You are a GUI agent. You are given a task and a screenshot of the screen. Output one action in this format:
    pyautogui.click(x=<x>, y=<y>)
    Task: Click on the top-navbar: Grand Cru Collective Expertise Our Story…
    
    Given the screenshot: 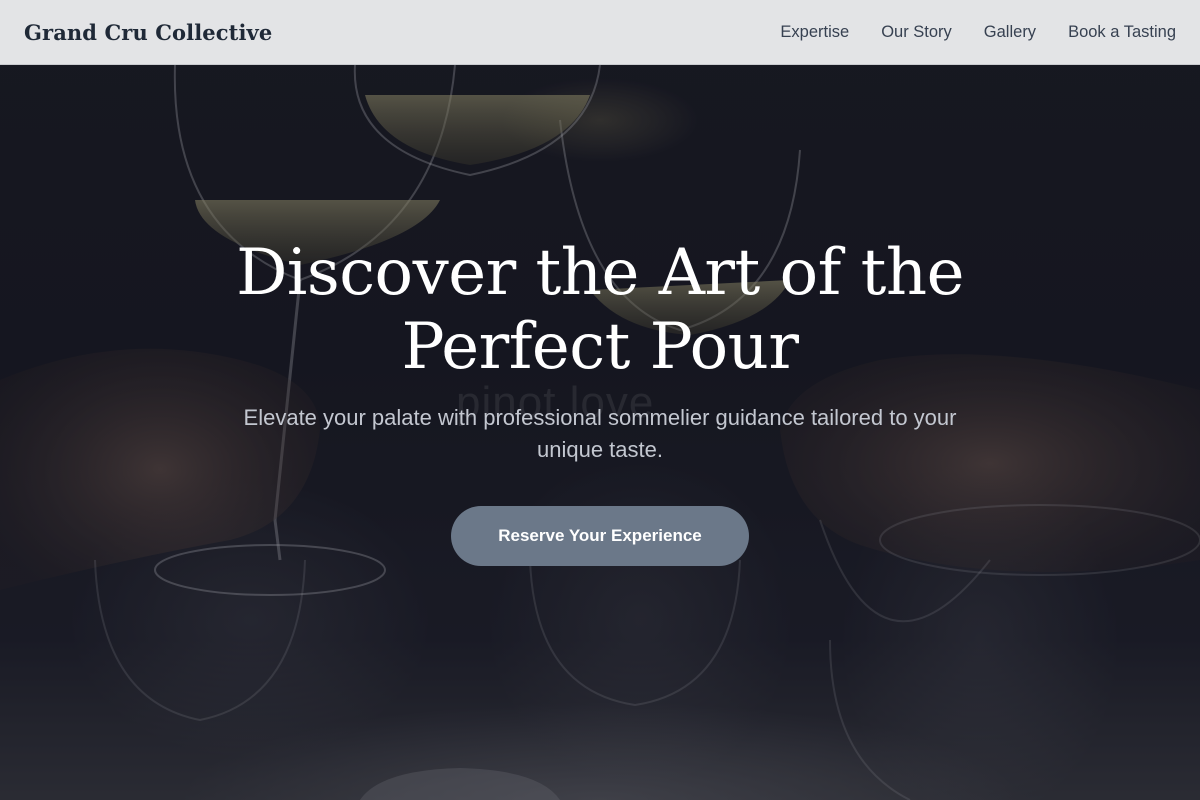 What is the action you would take?
    pyautogui.click(x=600, y=32)
    